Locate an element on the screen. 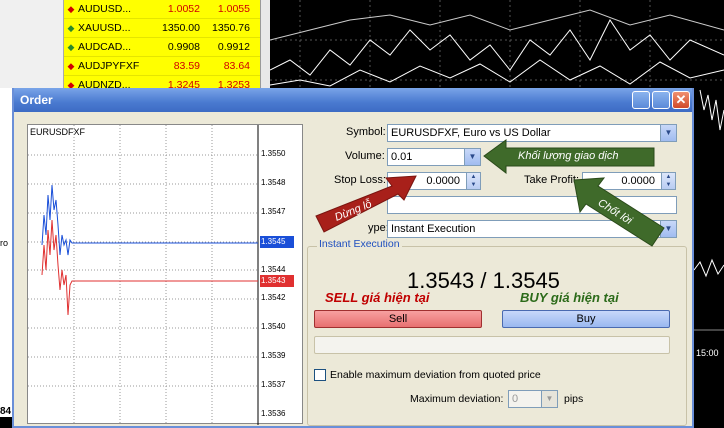 The image size is (724, 428). ask: 1.0055 is located at coordinates (233, 9).